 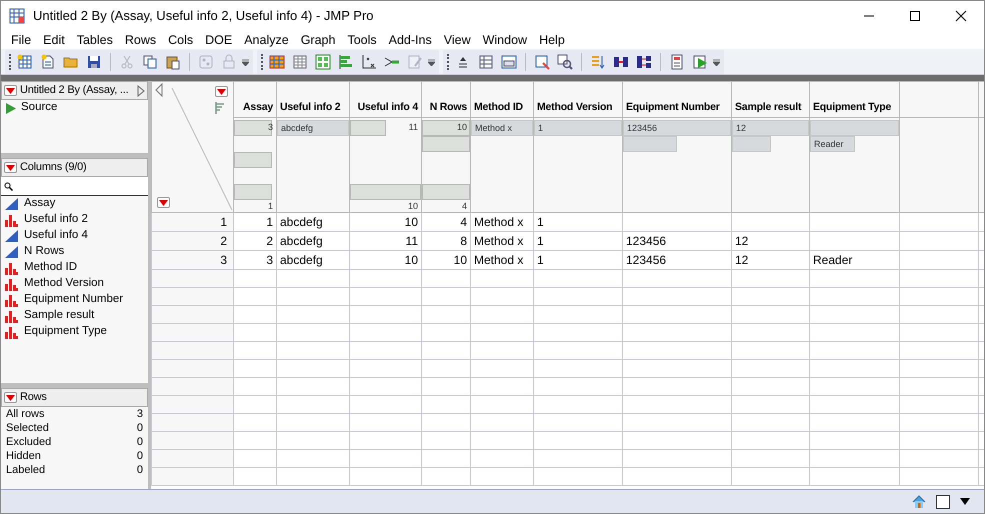 What do you see at coordinates (54, 40) in the screenshot?
I see `menu-item: Edit` at bounding box center [54, 40].